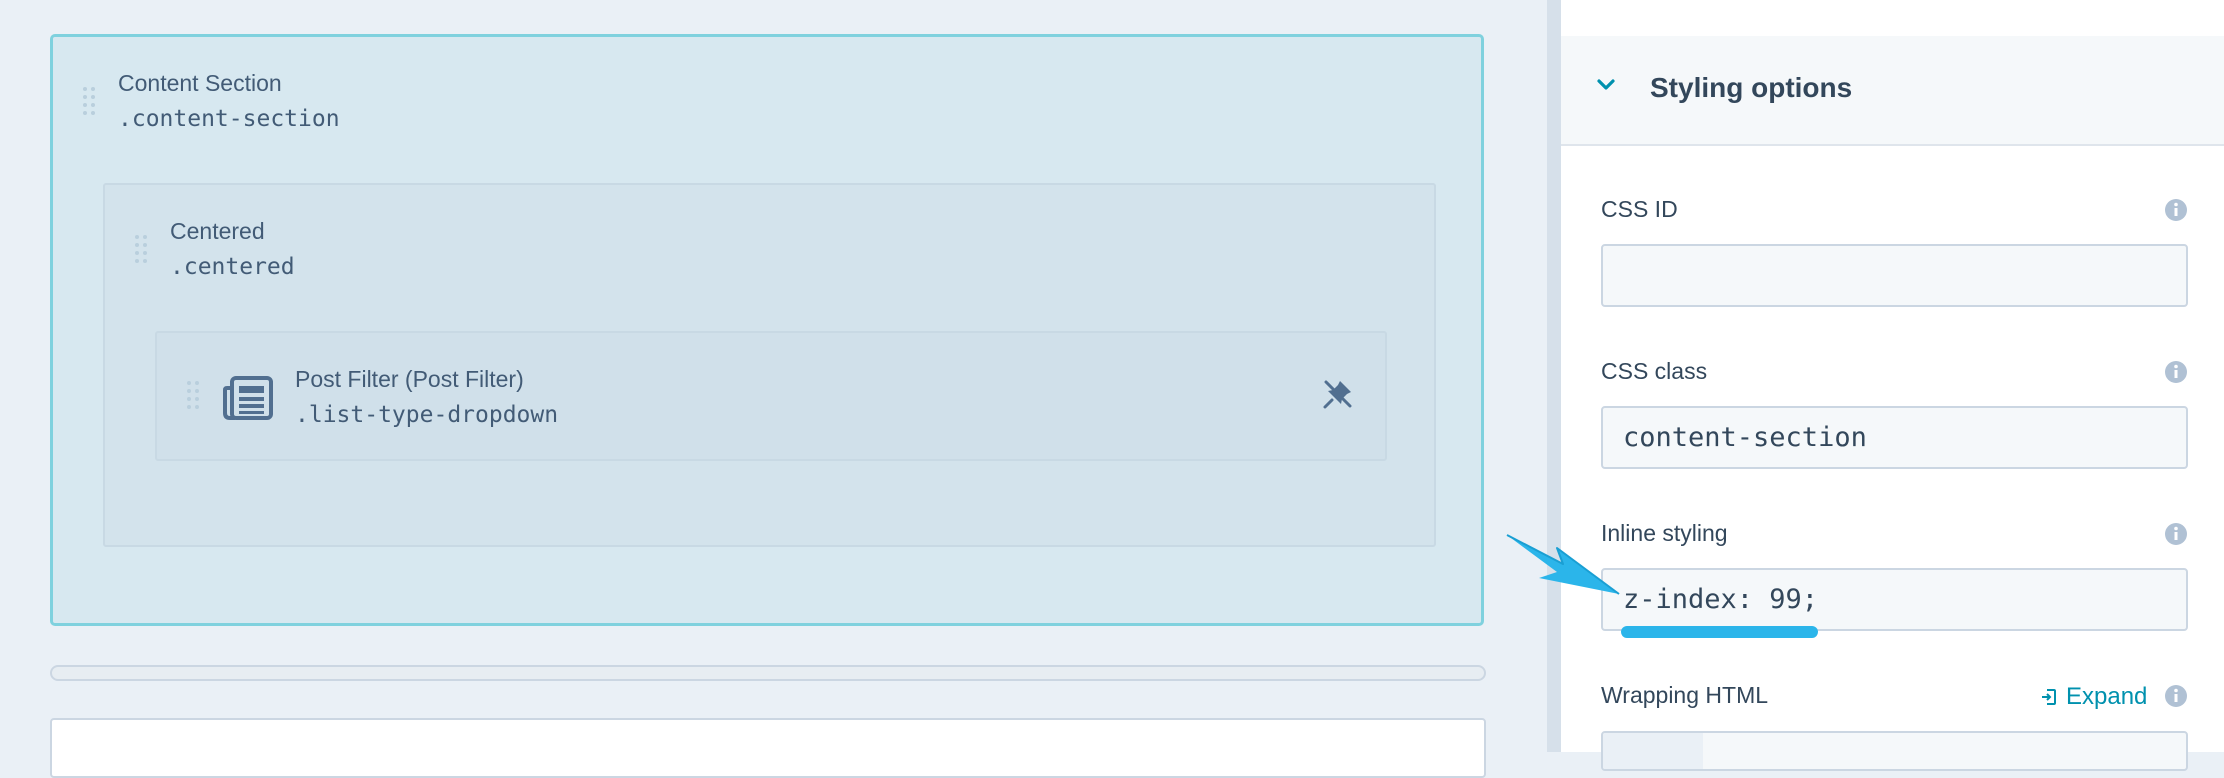 Image resolution: width=2224 pixels, height=778 pixels. What do you see at coordinates (1892, 19) in the screenshot?
I see `panel-top-strip` at bounding box center [1892, 19].